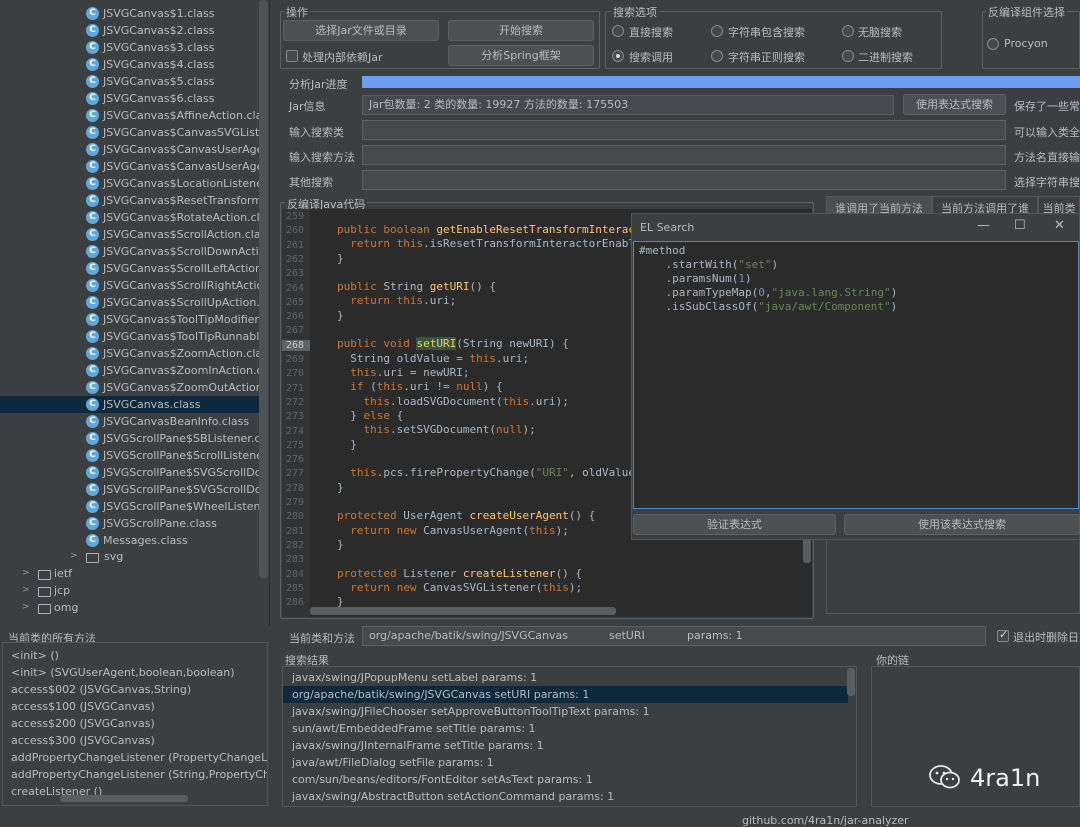 This screenshot has width=1080, height=827. I want to click on tree-class-item: C JSVGCanvas$4.class, so click(130, 64).